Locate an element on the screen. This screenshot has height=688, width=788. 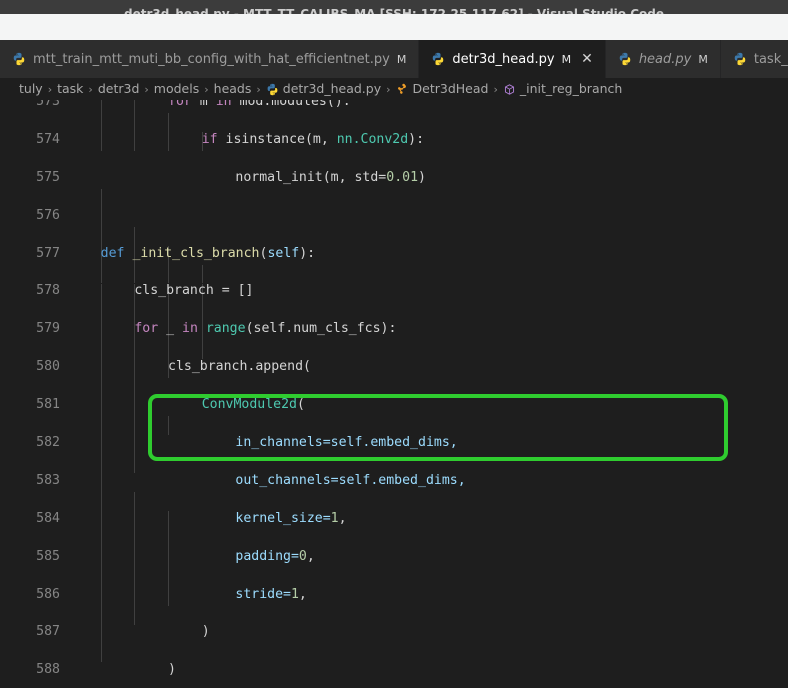
code-line: 586 stride=1, is located at coordinates (394, 595).